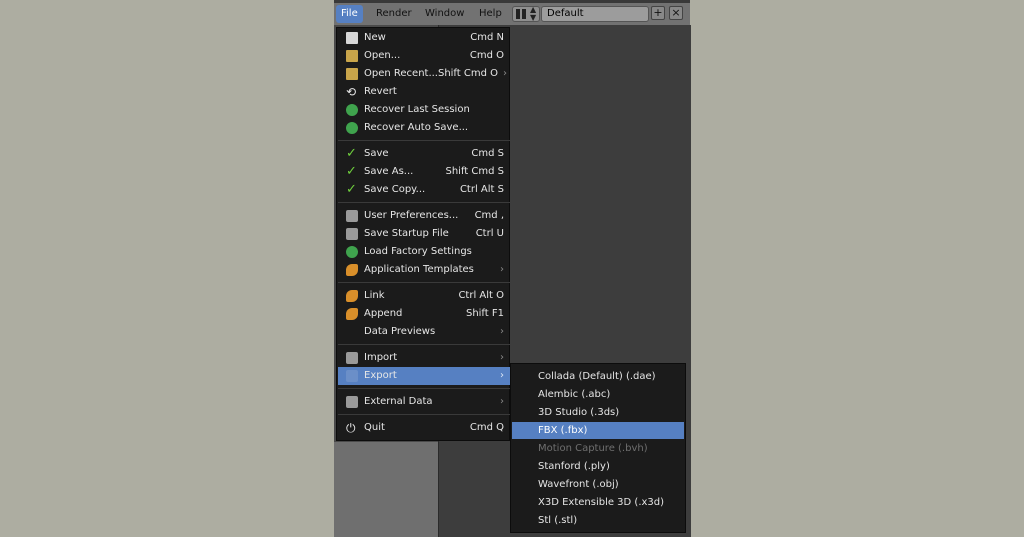 This screenshot has width=1024, height=537. Describe the element at coordinates (352, 314) in the screenshot. I see `append-icon` at that location.